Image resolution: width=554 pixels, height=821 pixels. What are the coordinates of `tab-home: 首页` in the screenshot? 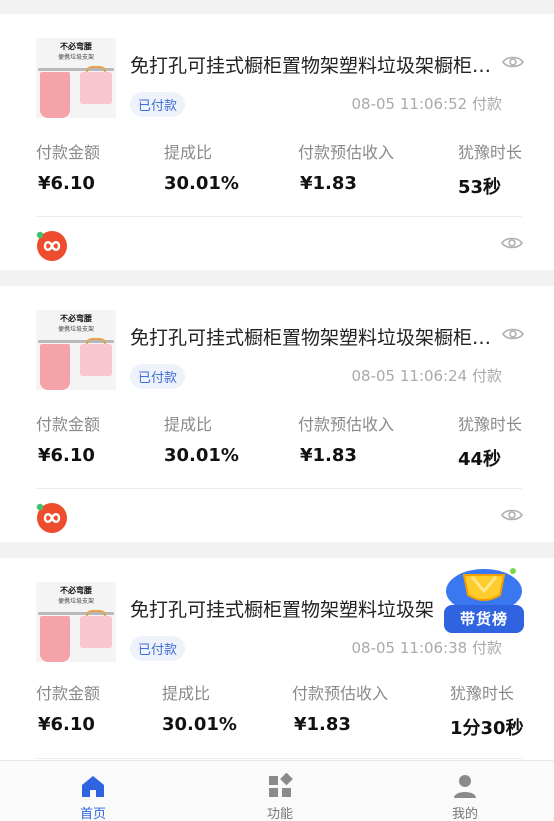 It's located at (93, 794).